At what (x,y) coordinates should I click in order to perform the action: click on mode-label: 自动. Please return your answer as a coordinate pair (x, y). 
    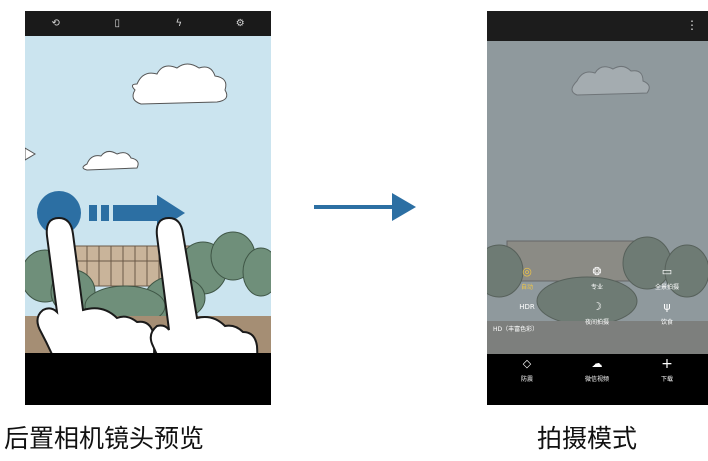
    Looking at the image, I should click on (526, 287).